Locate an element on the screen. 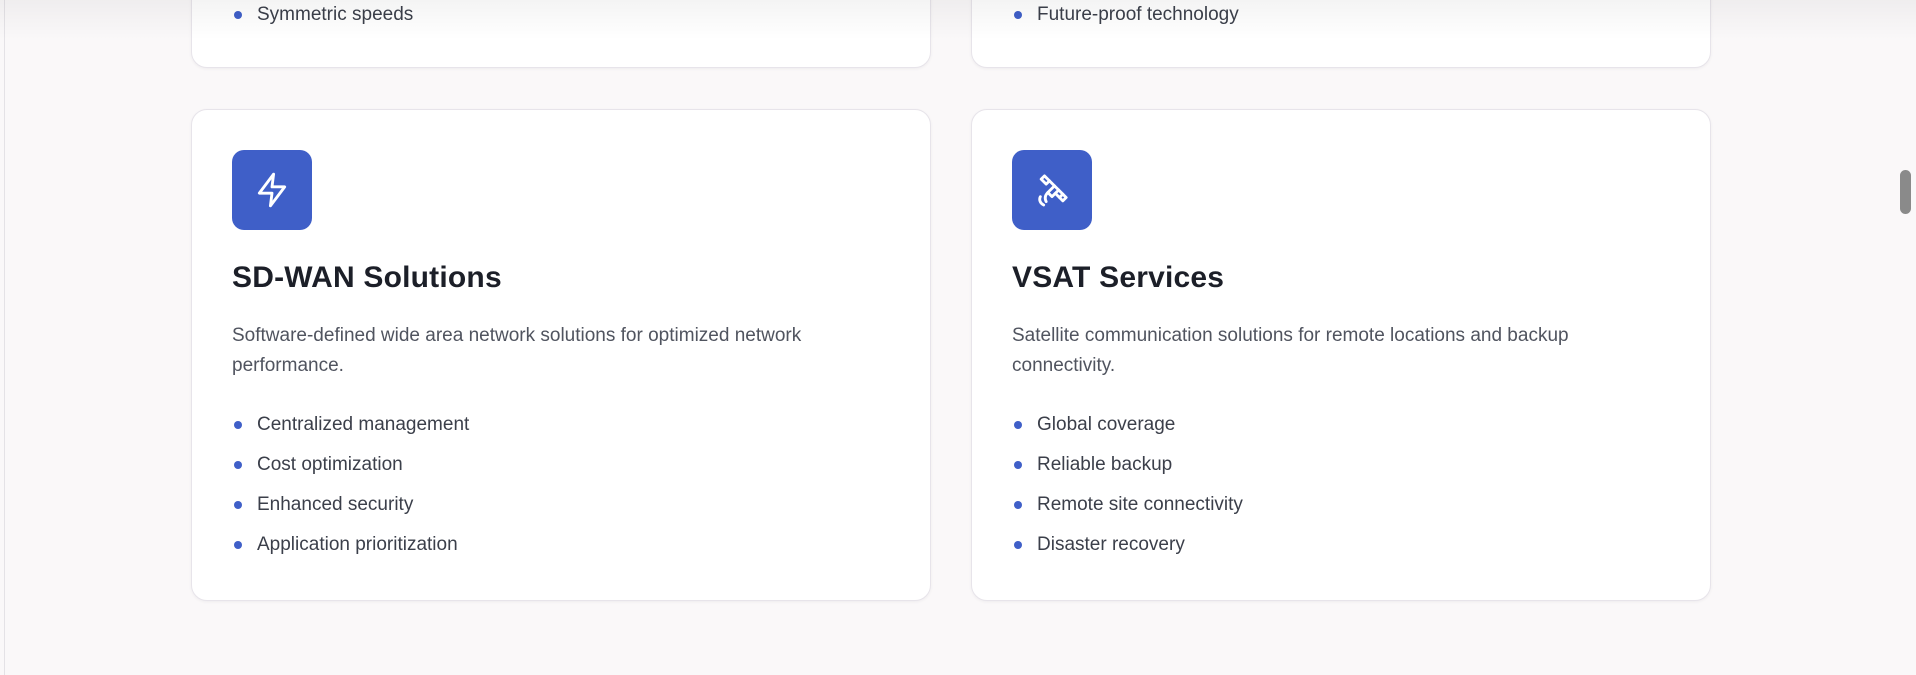 The height and width of the screenshot is (675, 1916). feature-text: Cost optimization is located at coordinates (330, 464).